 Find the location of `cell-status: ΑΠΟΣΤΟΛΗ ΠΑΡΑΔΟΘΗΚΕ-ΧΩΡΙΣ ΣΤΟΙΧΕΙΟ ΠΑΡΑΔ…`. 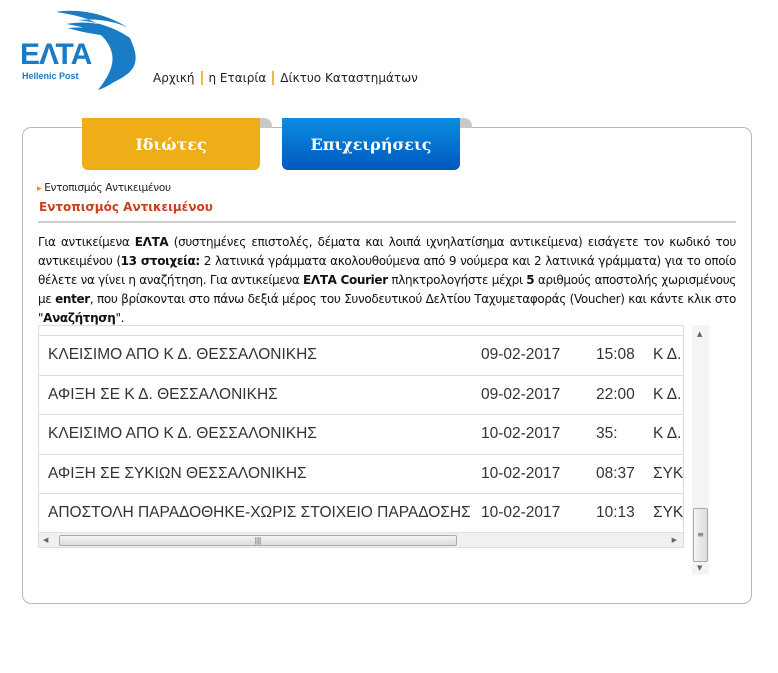

cell-status: ΑΠΟΣΤΟΛΗ ΠΑΡΑΔΟΘΗΚΕ-ΧΩΡΙΣ ΣΤΟΙΧΕΙΟ ΠΑΡΑΔ… is located at coordinates (259, 512).